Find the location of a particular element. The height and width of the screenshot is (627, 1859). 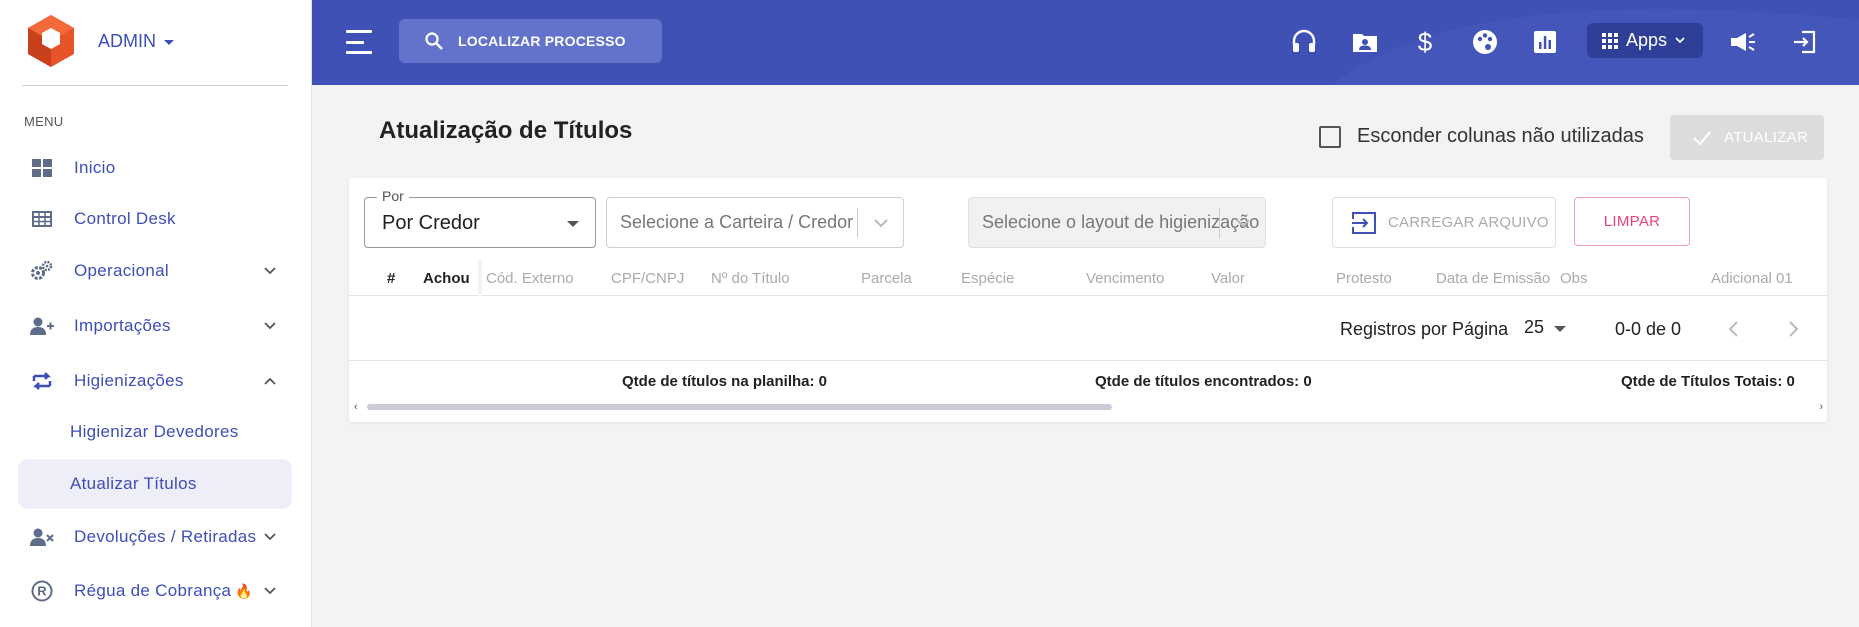

upload-file-label: CARREGAR ARQUIVO is located at coordinates (1468, 222).